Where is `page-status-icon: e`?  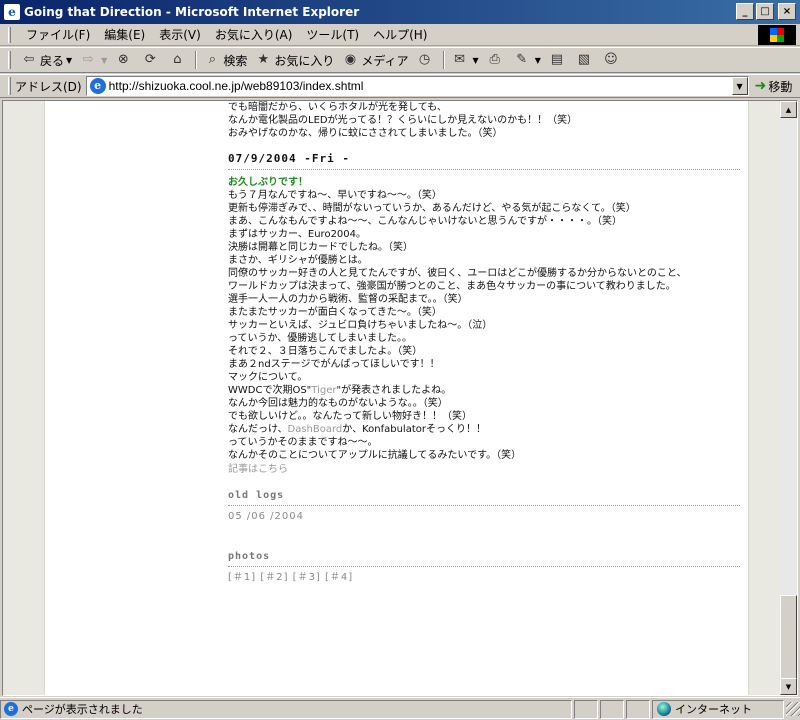
page-status-icon: e is located at coordinates (11, 709).